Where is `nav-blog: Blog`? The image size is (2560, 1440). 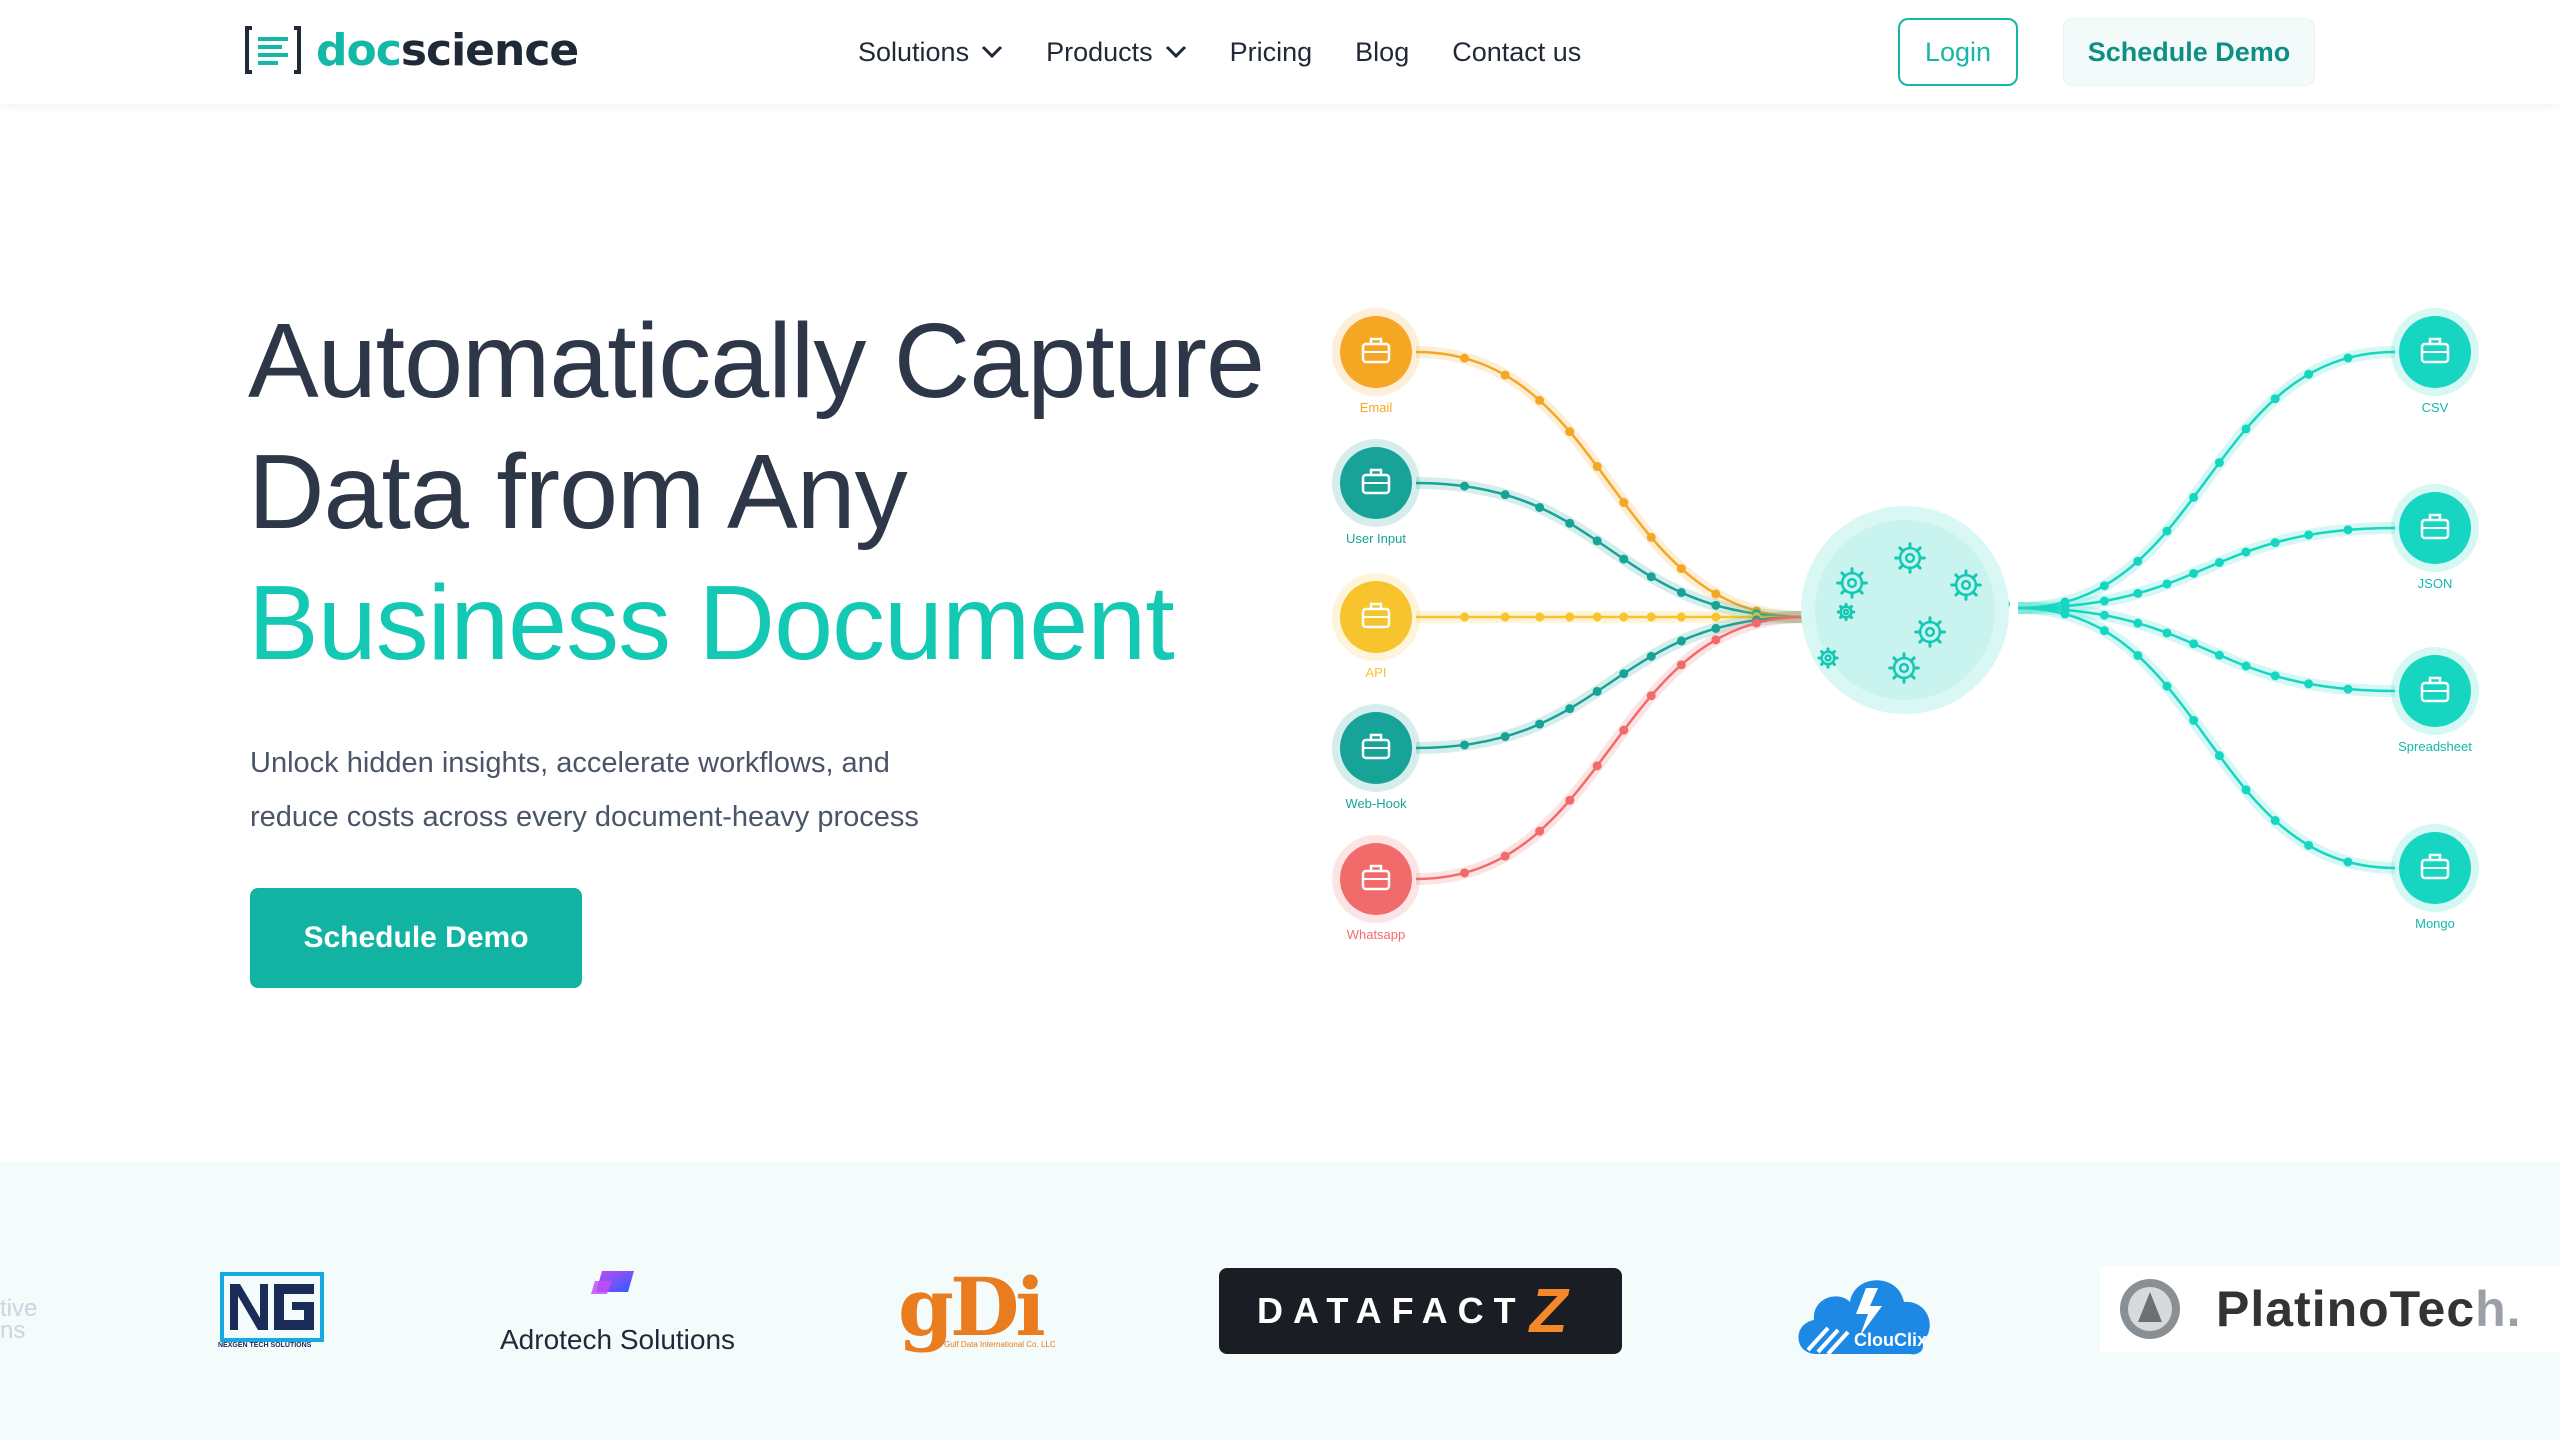
nav-blog: Blog is located at coordinates (1382, 52).